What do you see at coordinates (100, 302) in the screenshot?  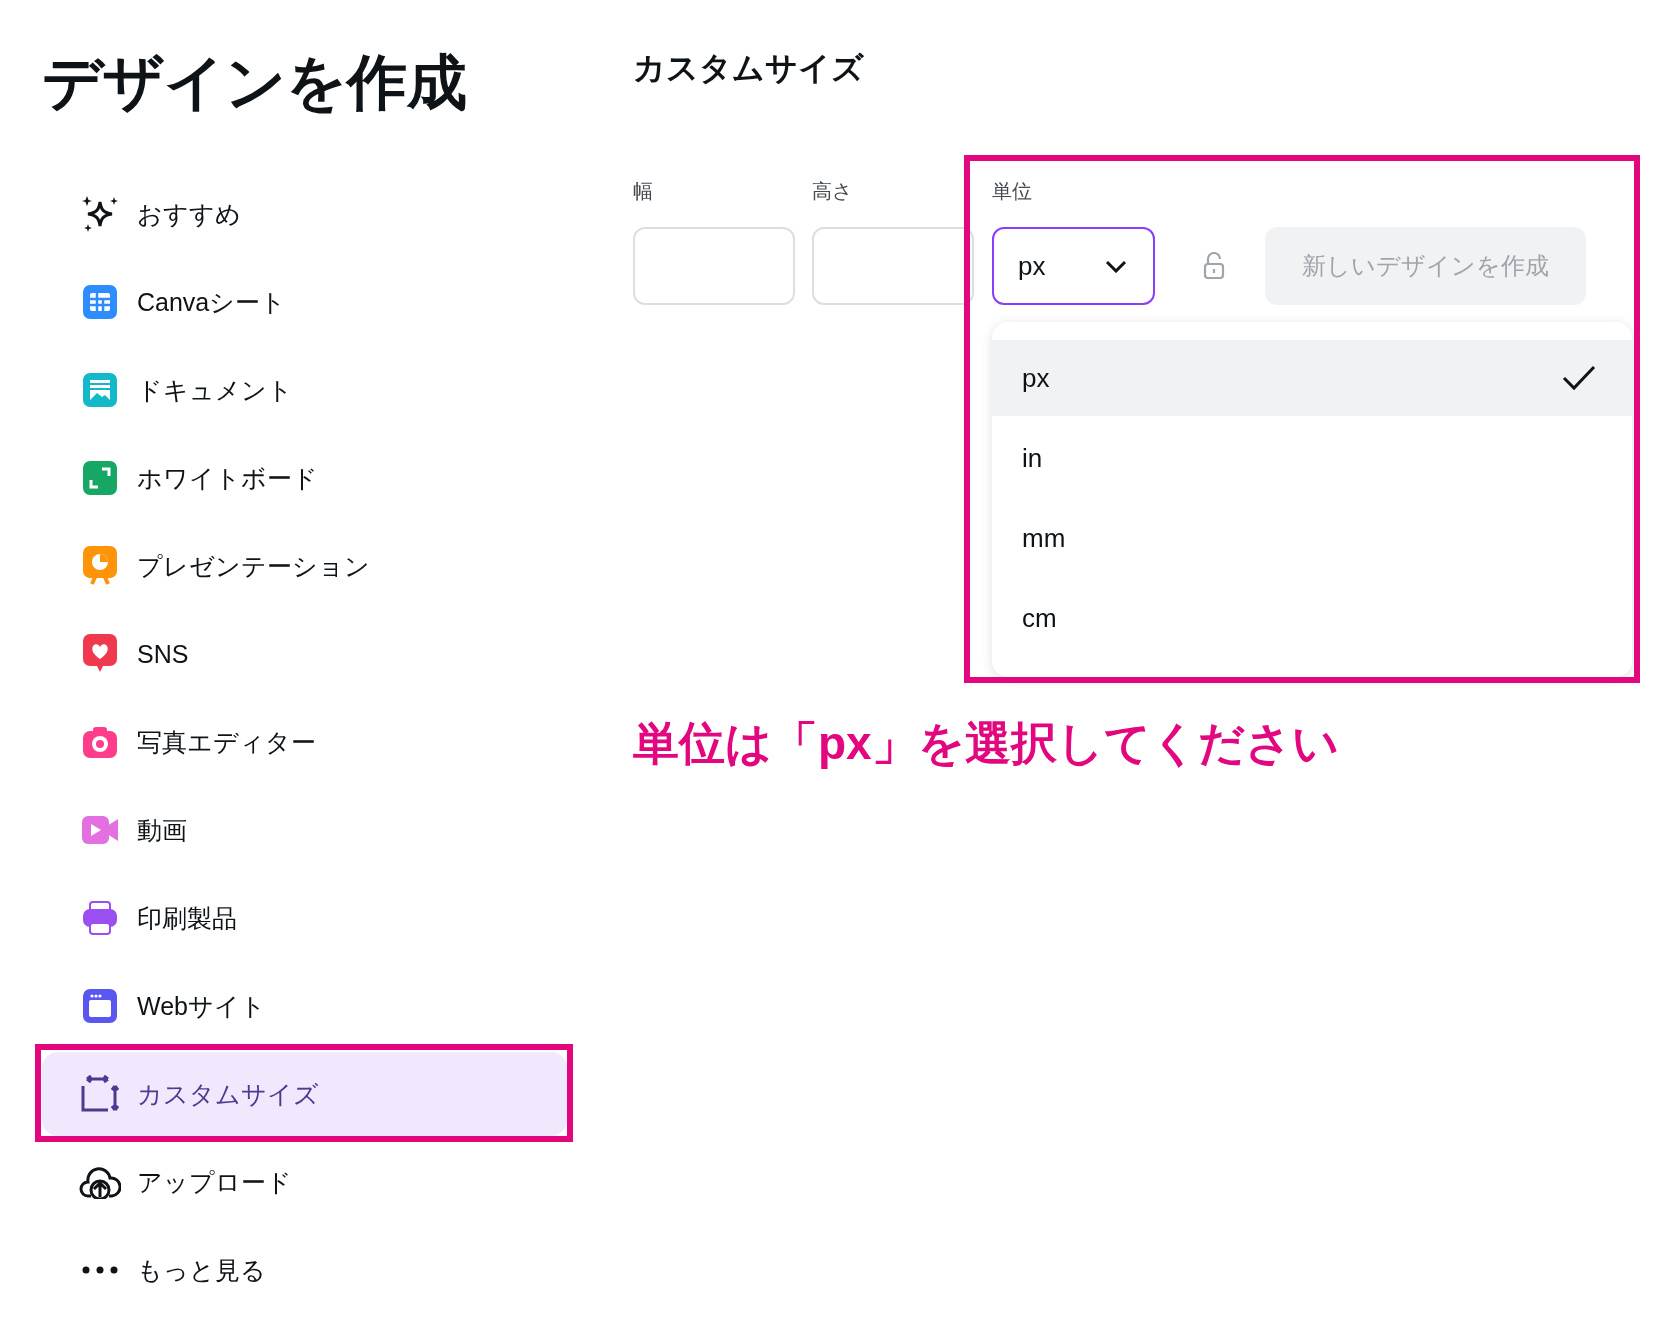 I see `grid-icon` at bounding box center [100, 302].